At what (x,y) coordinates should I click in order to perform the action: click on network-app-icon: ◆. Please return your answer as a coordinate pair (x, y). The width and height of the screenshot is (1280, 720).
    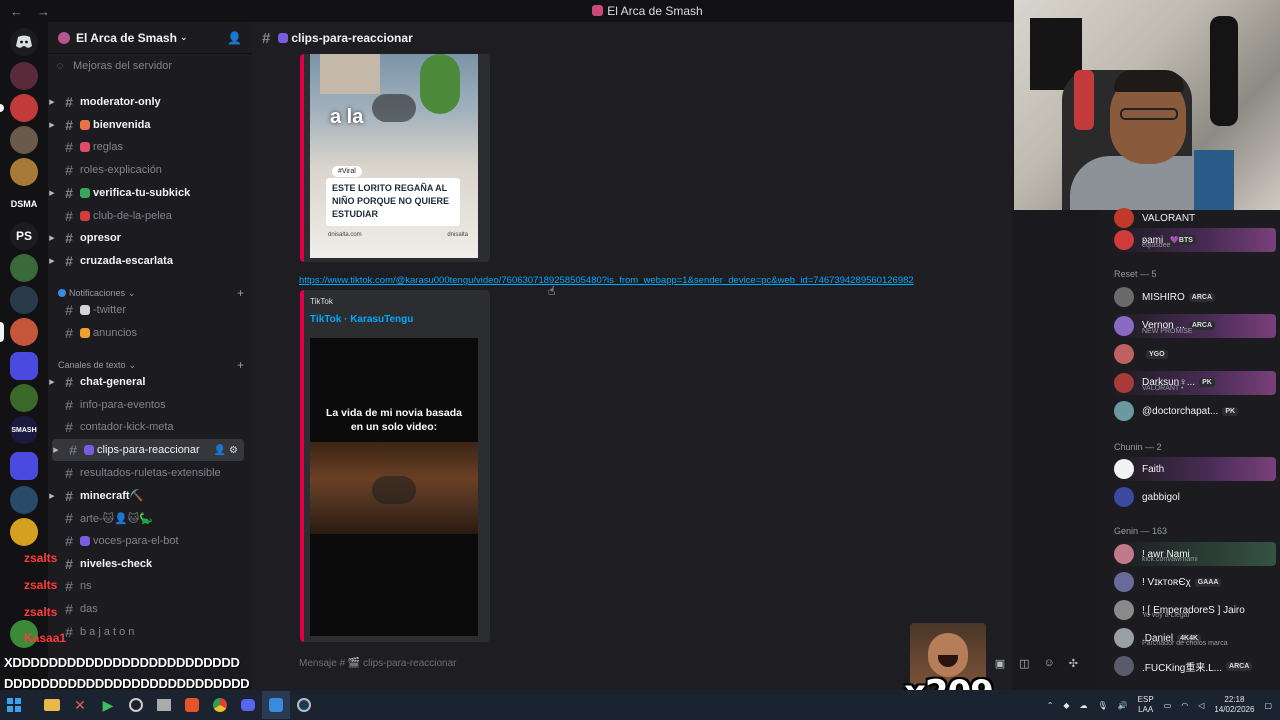
    Looking at the image, I should click on (1066, 705).